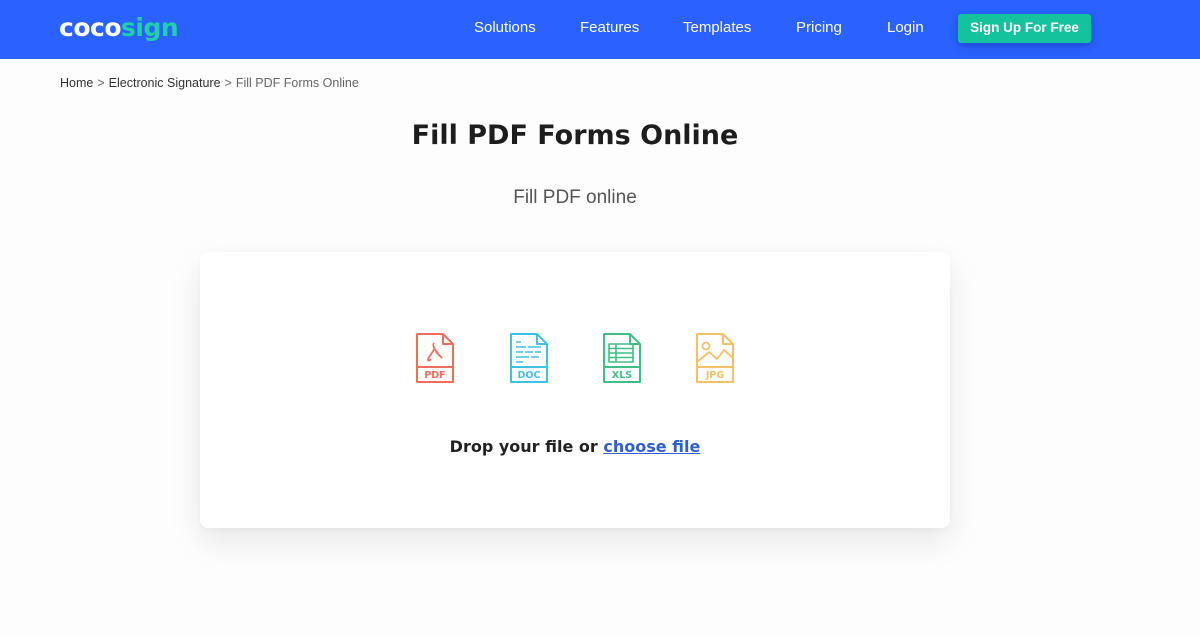 The width and height of the screenshot is (1200, 635). I want to click on drop-instructions: Drop your file or choose file, so click(575, 447).